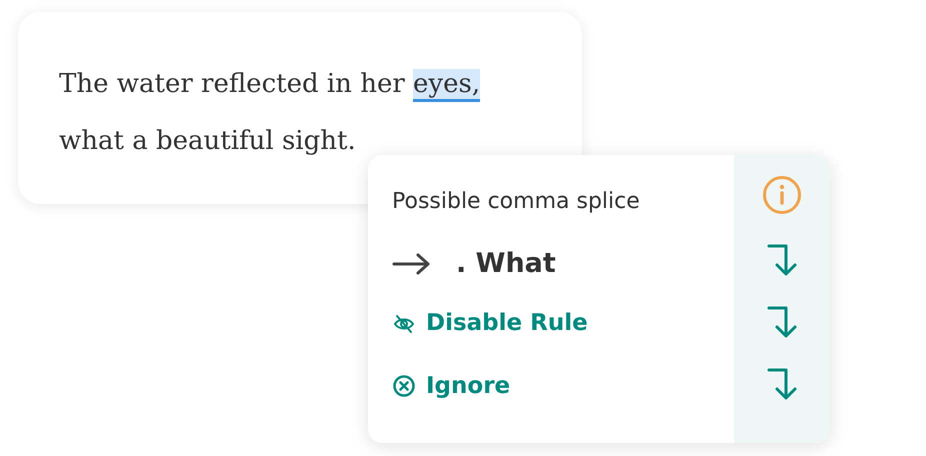 The height and width of the screenshot is (456, 926). I want to click on right-arrow-icon, so click(412, 264).